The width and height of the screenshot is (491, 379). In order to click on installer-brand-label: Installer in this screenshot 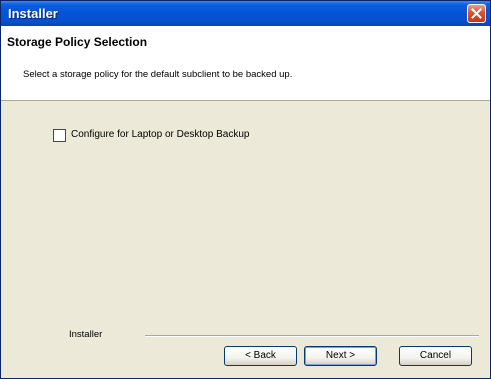, I will do `click(86, 334)`.